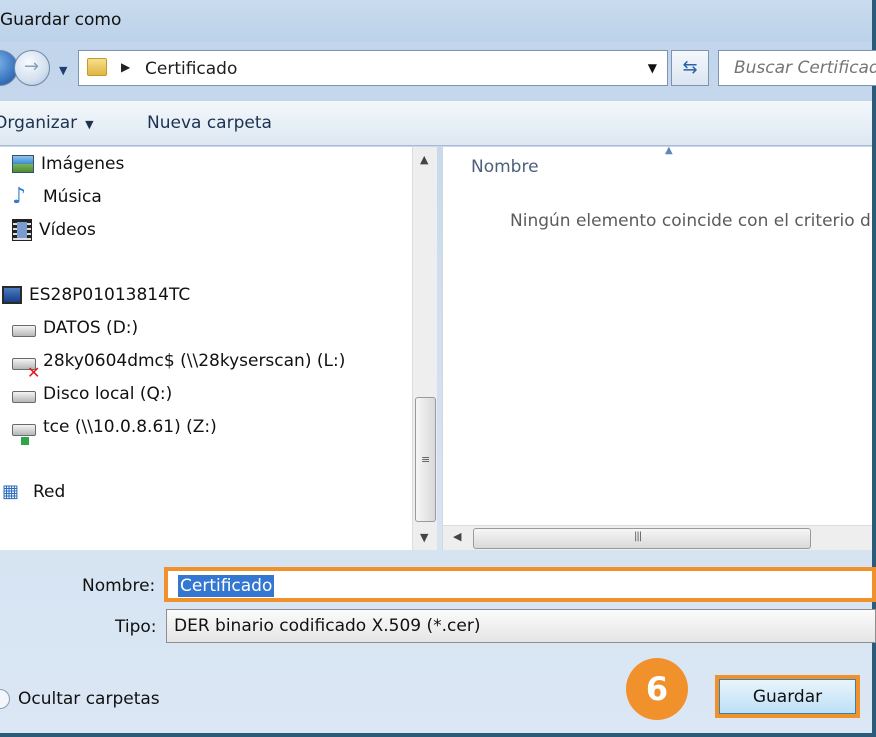 This screenshot has height=737, width=876. I want to click on navigation-scrollbar: ▲ ≡ ▼, so click(424, 348).